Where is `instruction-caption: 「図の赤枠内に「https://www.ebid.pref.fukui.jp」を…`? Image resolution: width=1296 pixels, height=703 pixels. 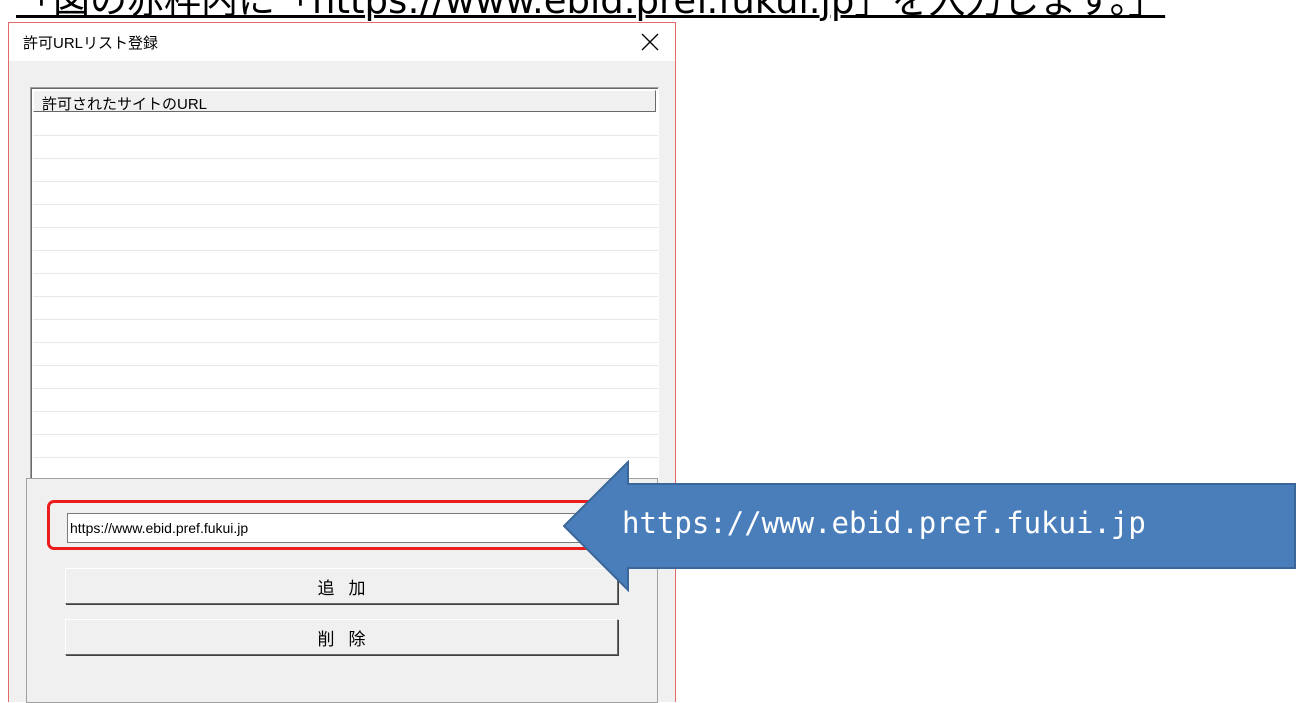 instruction-caption: 「図の赤枠内に「https://www.ebid.pref.fukui.jp」を… is located at coordinates (648, 11).